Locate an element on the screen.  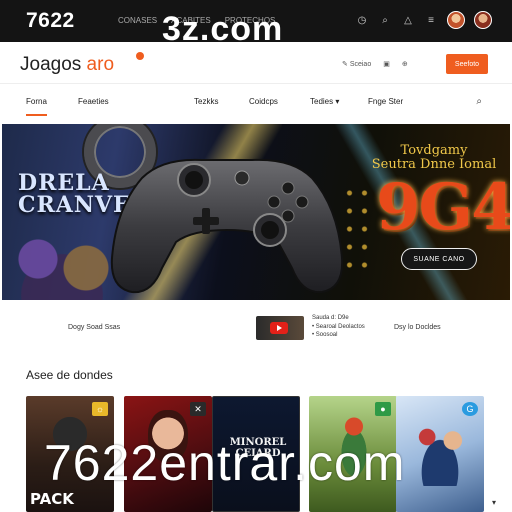
watermark-overlay-top: 3z.com is located at coordinates (223, 29).